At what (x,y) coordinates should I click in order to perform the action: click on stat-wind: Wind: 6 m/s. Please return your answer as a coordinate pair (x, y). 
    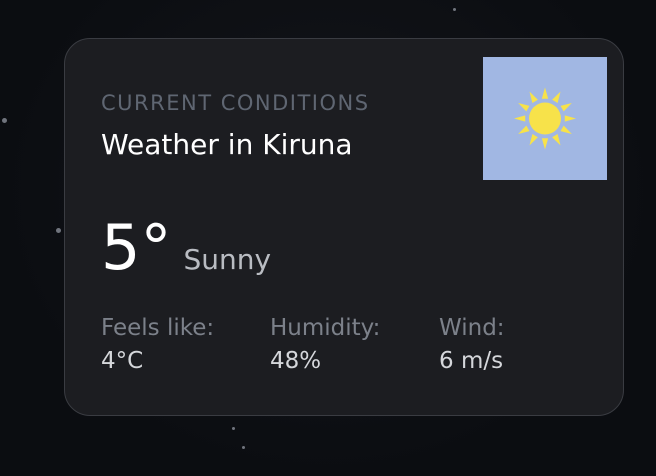
    Looking at the image, I should click on (523, 345).